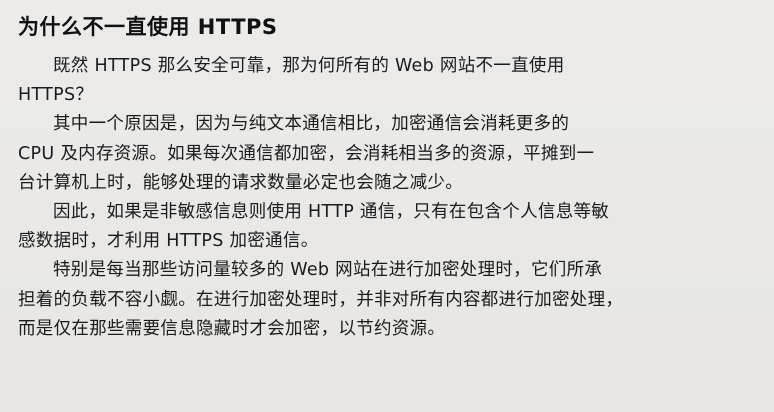 The height and width of the screenshot is (412, 774). I want to click on paragraph-line: 因此，如果是非敏感信息则使用 HTTP 通信，只有在包含个人信息等敏, so click(331, 212).